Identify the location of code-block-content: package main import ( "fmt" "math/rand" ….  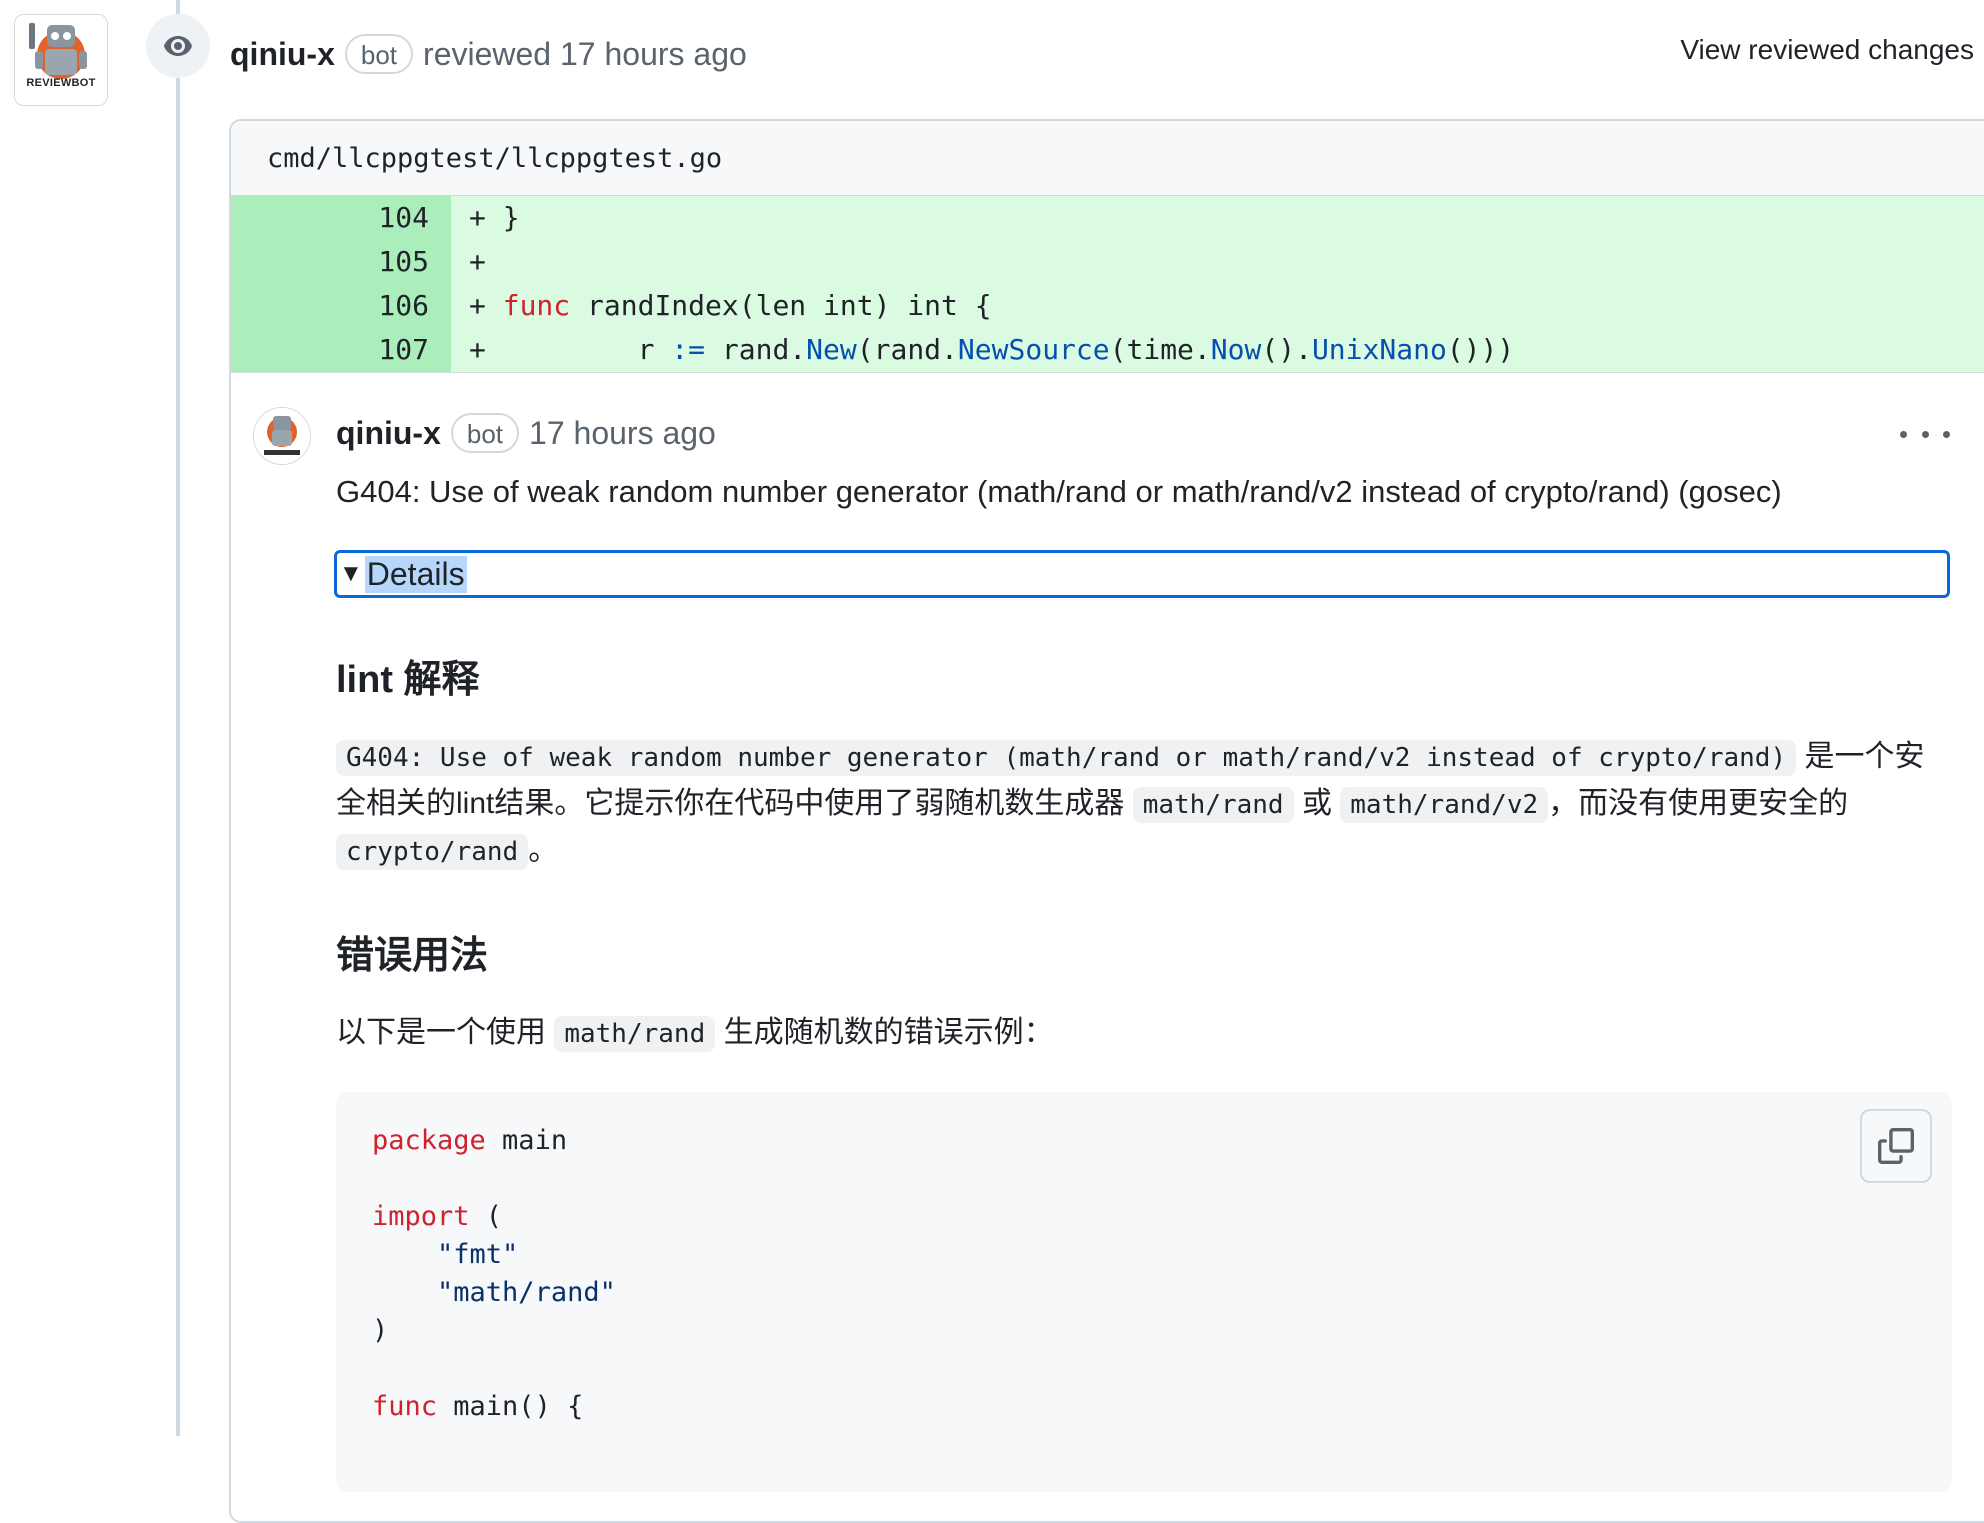
(494, 1274).